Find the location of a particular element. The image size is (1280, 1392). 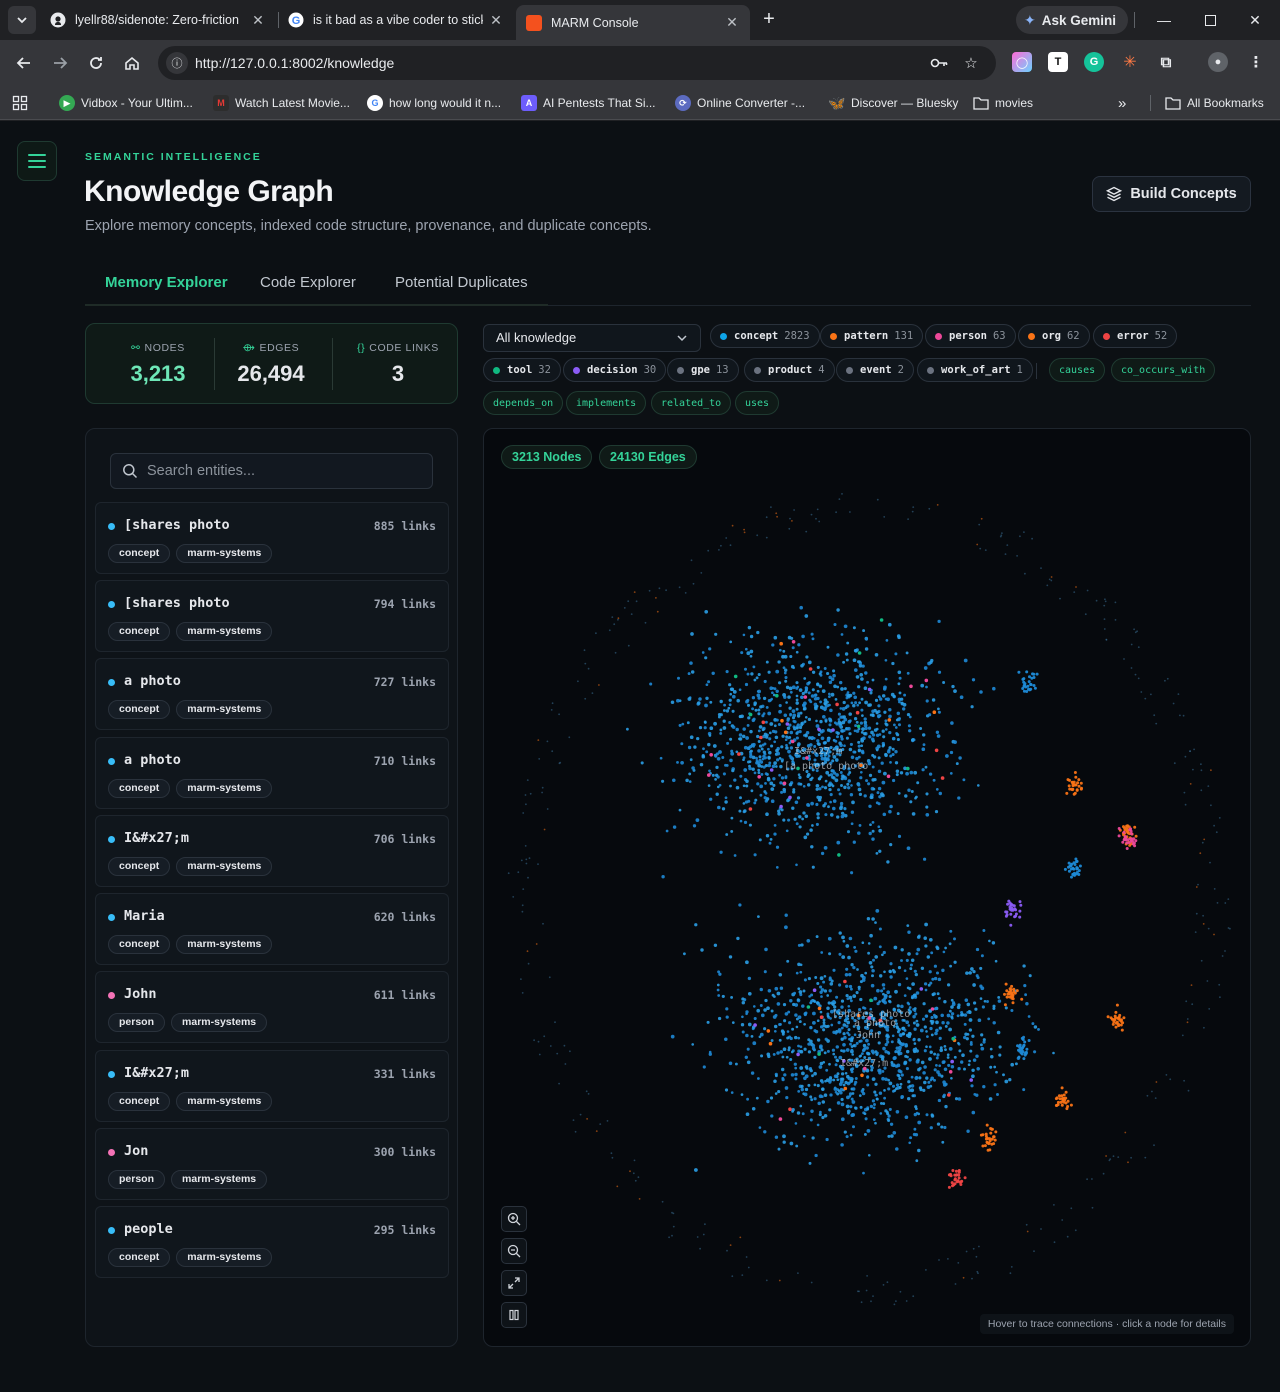

extension-t-icon: T is located at coordinates (1058, 62).